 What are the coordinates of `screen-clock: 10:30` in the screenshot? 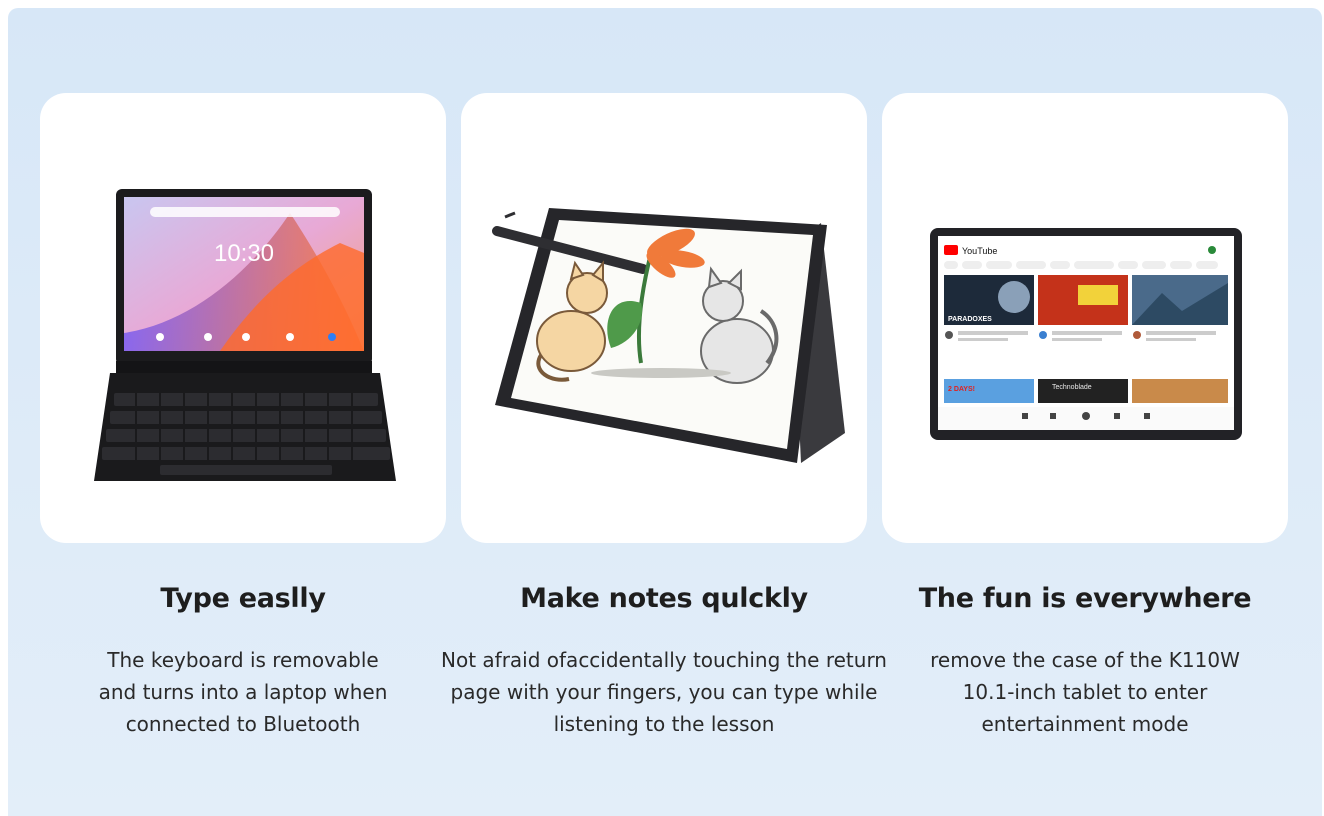 It's located at (244, 253).